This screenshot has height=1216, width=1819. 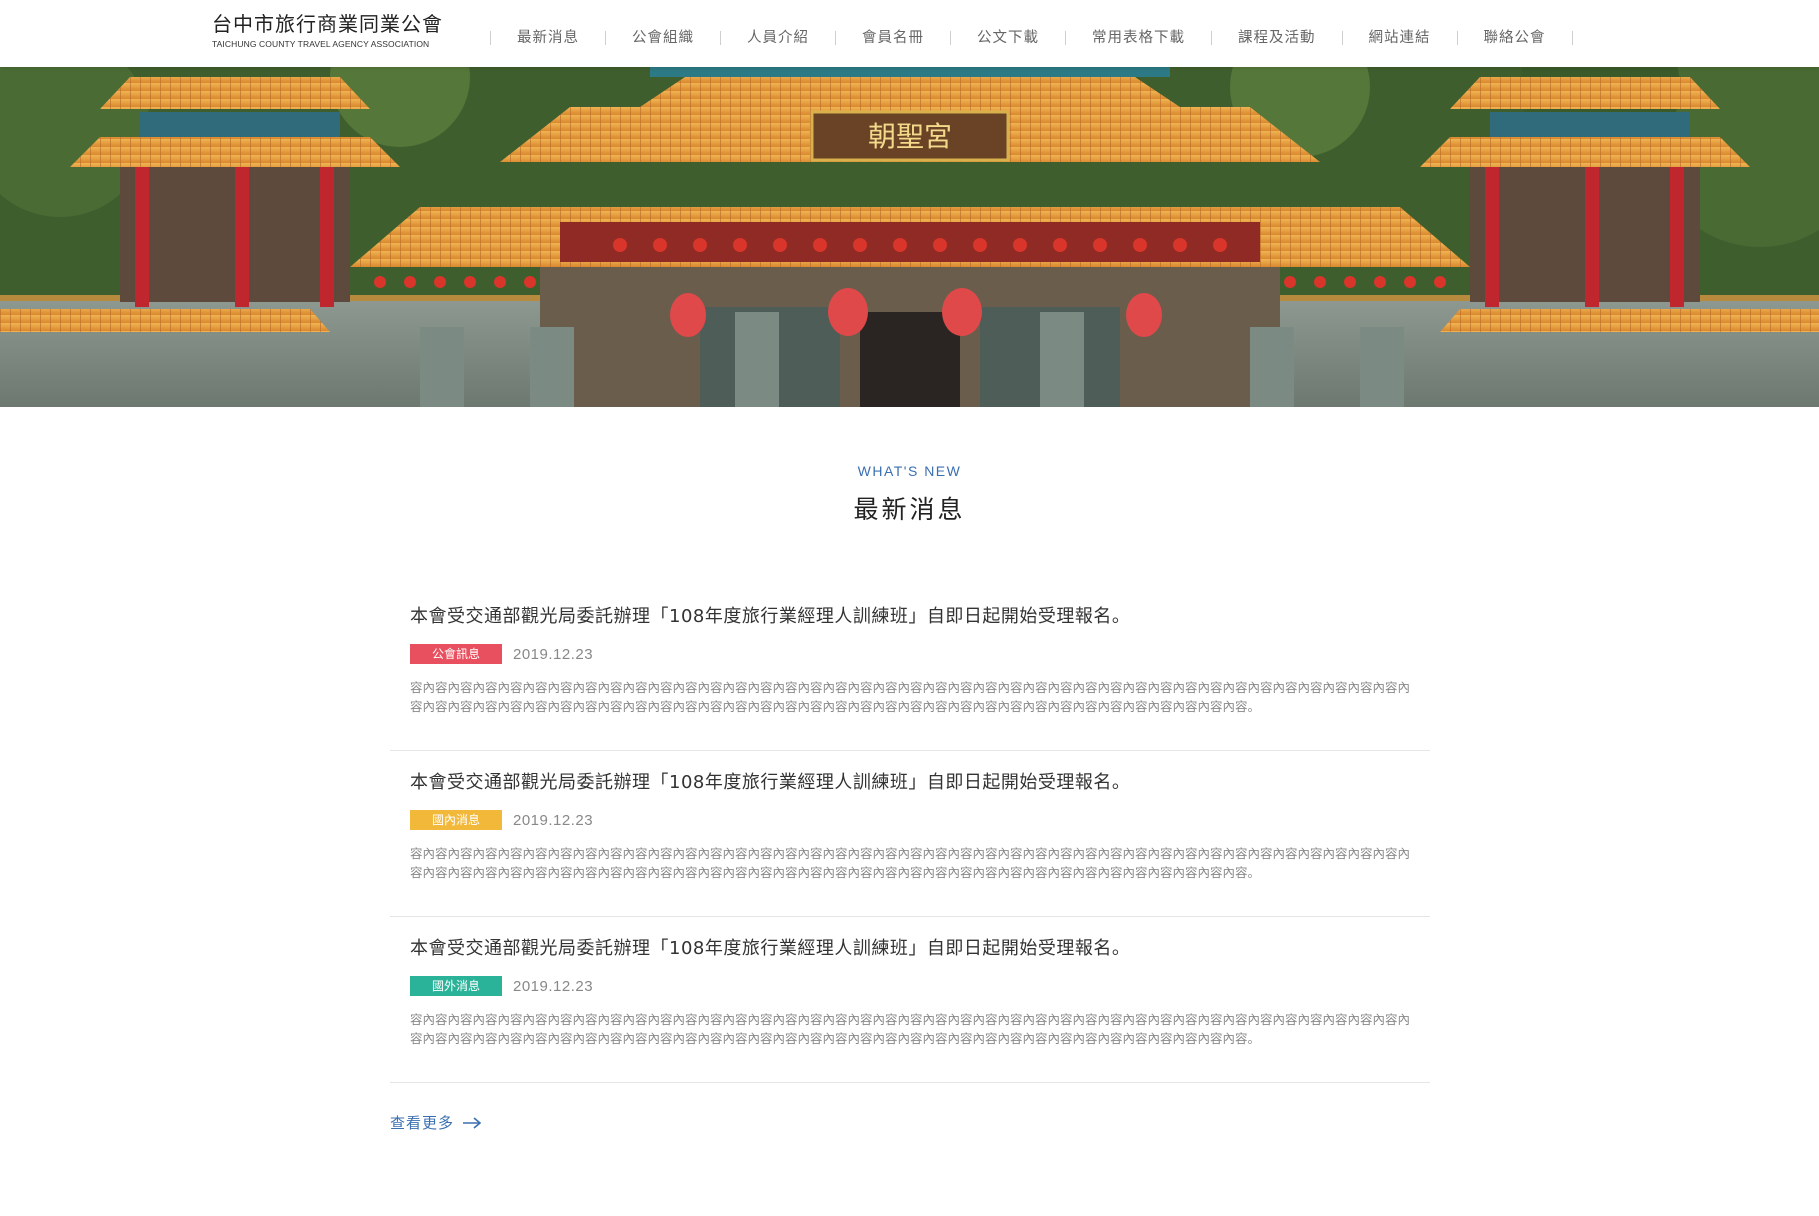 I want to click on nav-item-documents: 公文下載, so click(x=1008, y=38).